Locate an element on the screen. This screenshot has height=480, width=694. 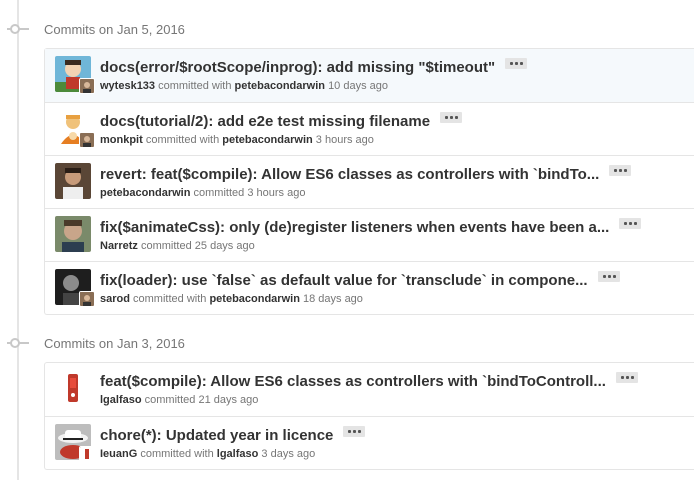
timeline-line is located at coordinates (18, 240).